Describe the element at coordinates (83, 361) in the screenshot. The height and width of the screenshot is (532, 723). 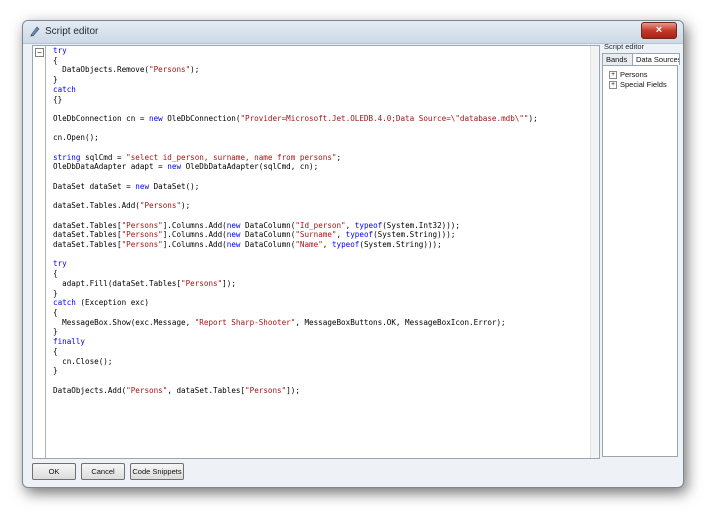
I see `code-token: cn.Close();` at that location.